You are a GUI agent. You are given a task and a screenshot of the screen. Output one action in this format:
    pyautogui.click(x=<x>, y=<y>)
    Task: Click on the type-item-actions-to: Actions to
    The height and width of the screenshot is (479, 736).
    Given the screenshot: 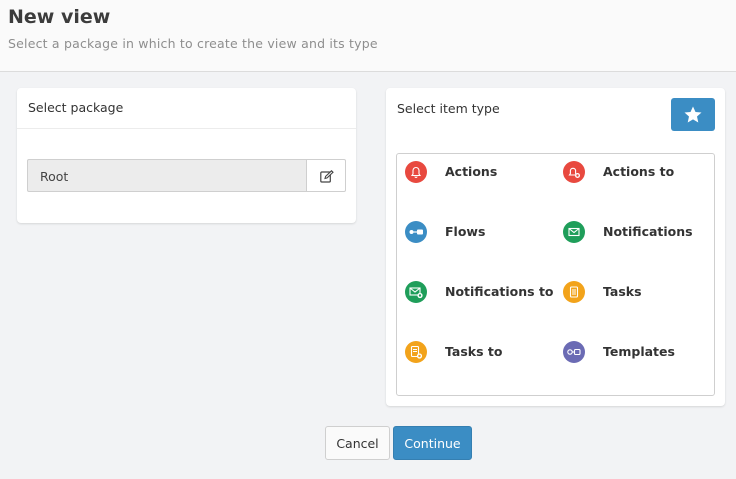 What is the action you would take?
    pyautogui.click(x=638, y=176)
    